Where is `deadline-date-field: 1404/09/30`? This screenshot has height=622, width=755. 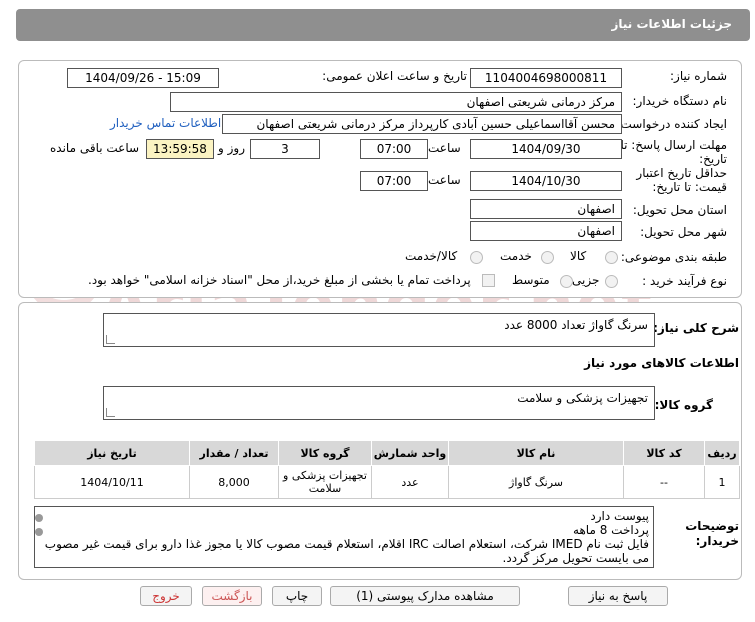
deadline-date-field: 1404/09/30 is located at coordinates (546, 149).